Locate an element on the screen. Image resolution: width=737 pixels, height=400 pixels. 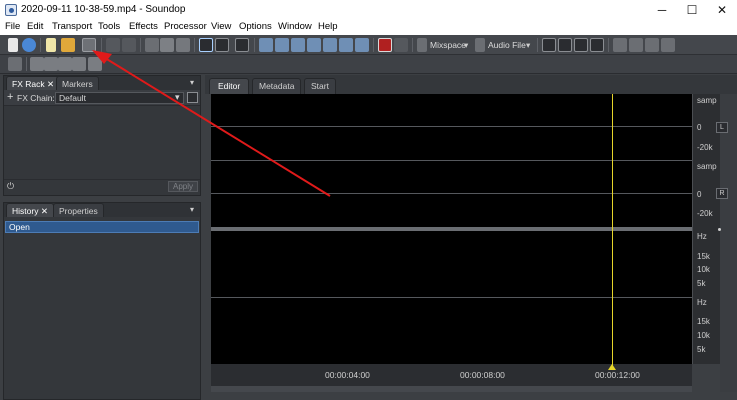
annotation-arrow is located at coordinates (211, 123).